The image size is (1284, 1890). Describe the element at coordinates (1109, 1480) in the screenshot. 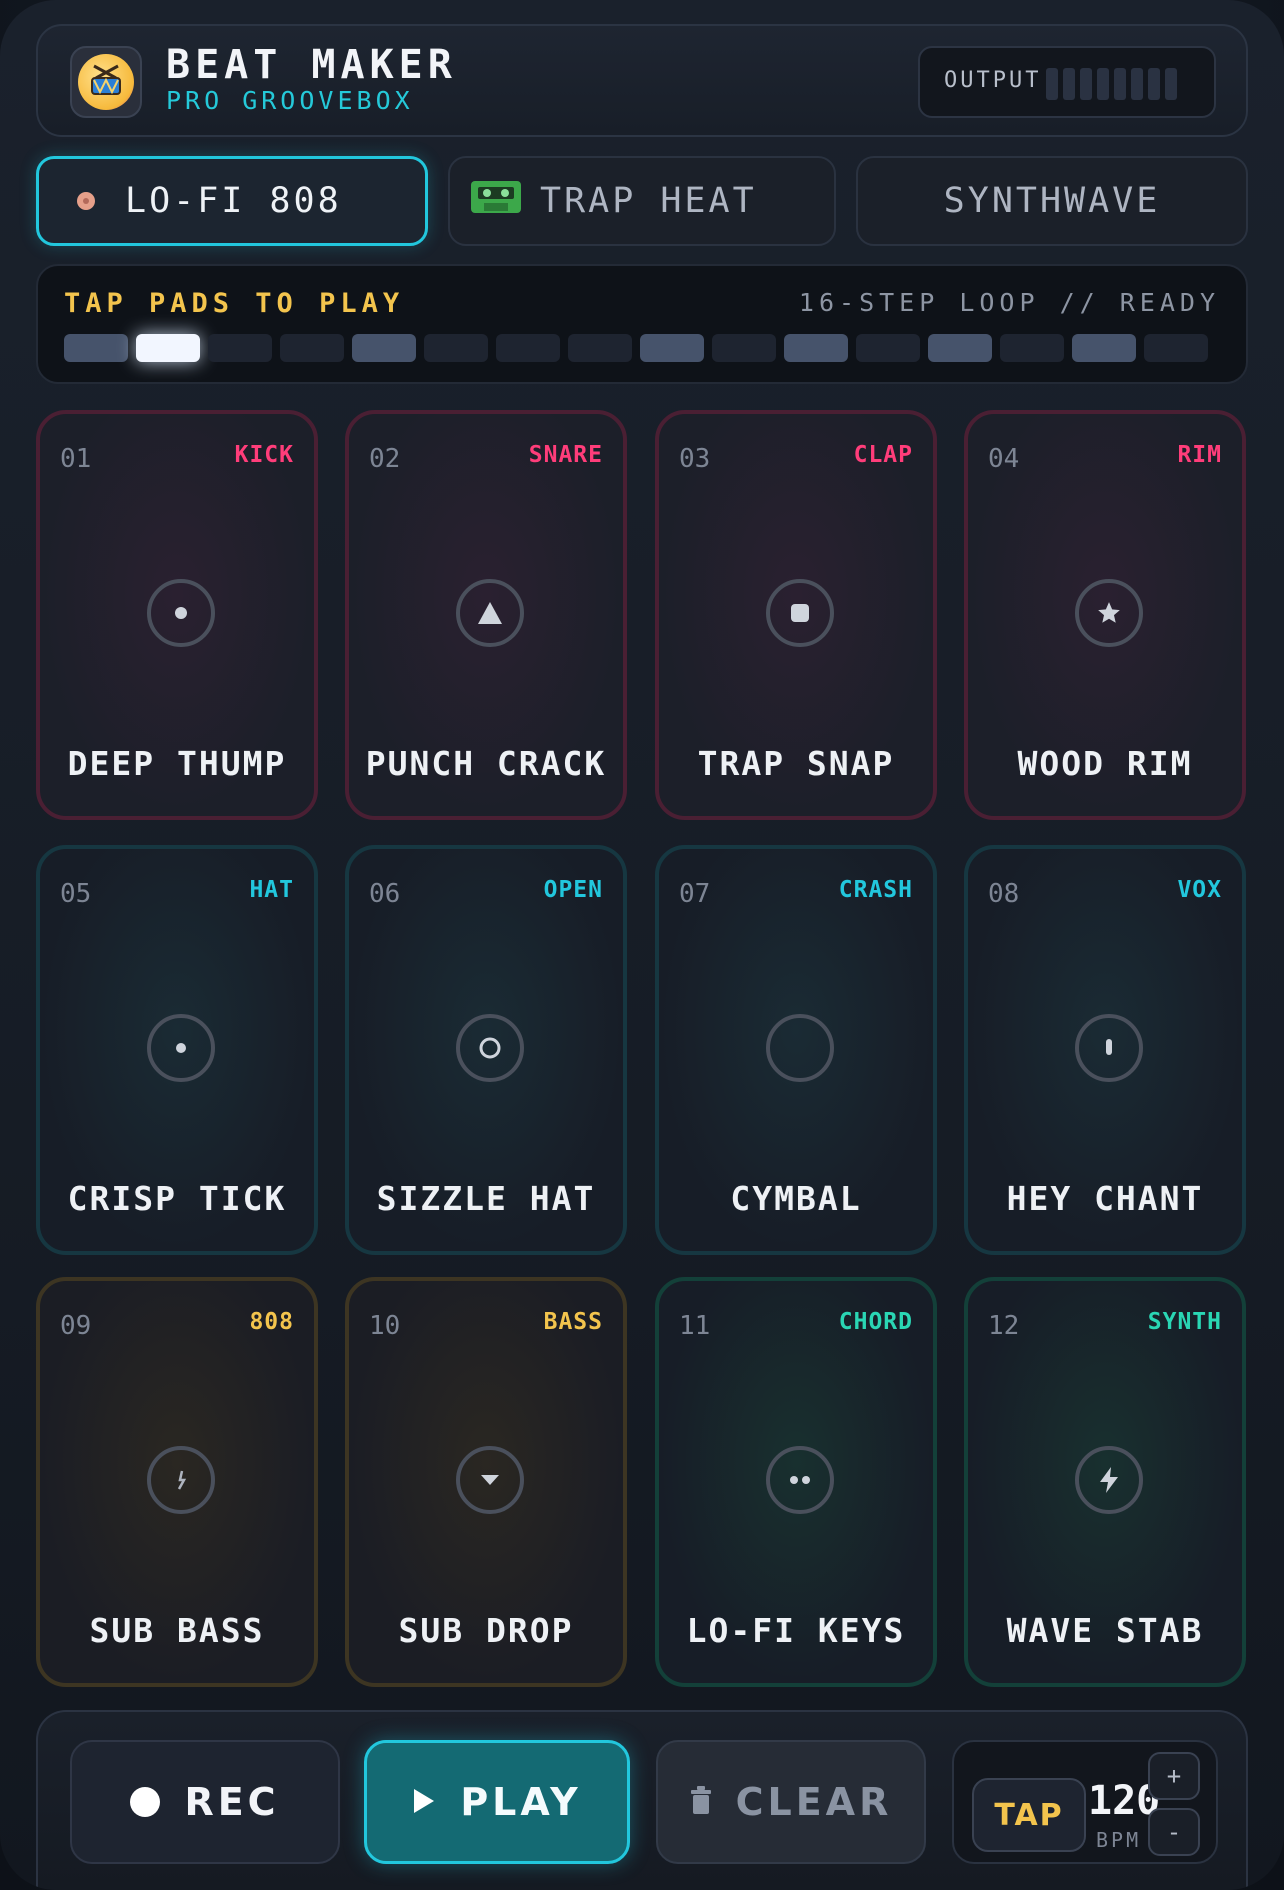

I see `bolt-icon` at that location.